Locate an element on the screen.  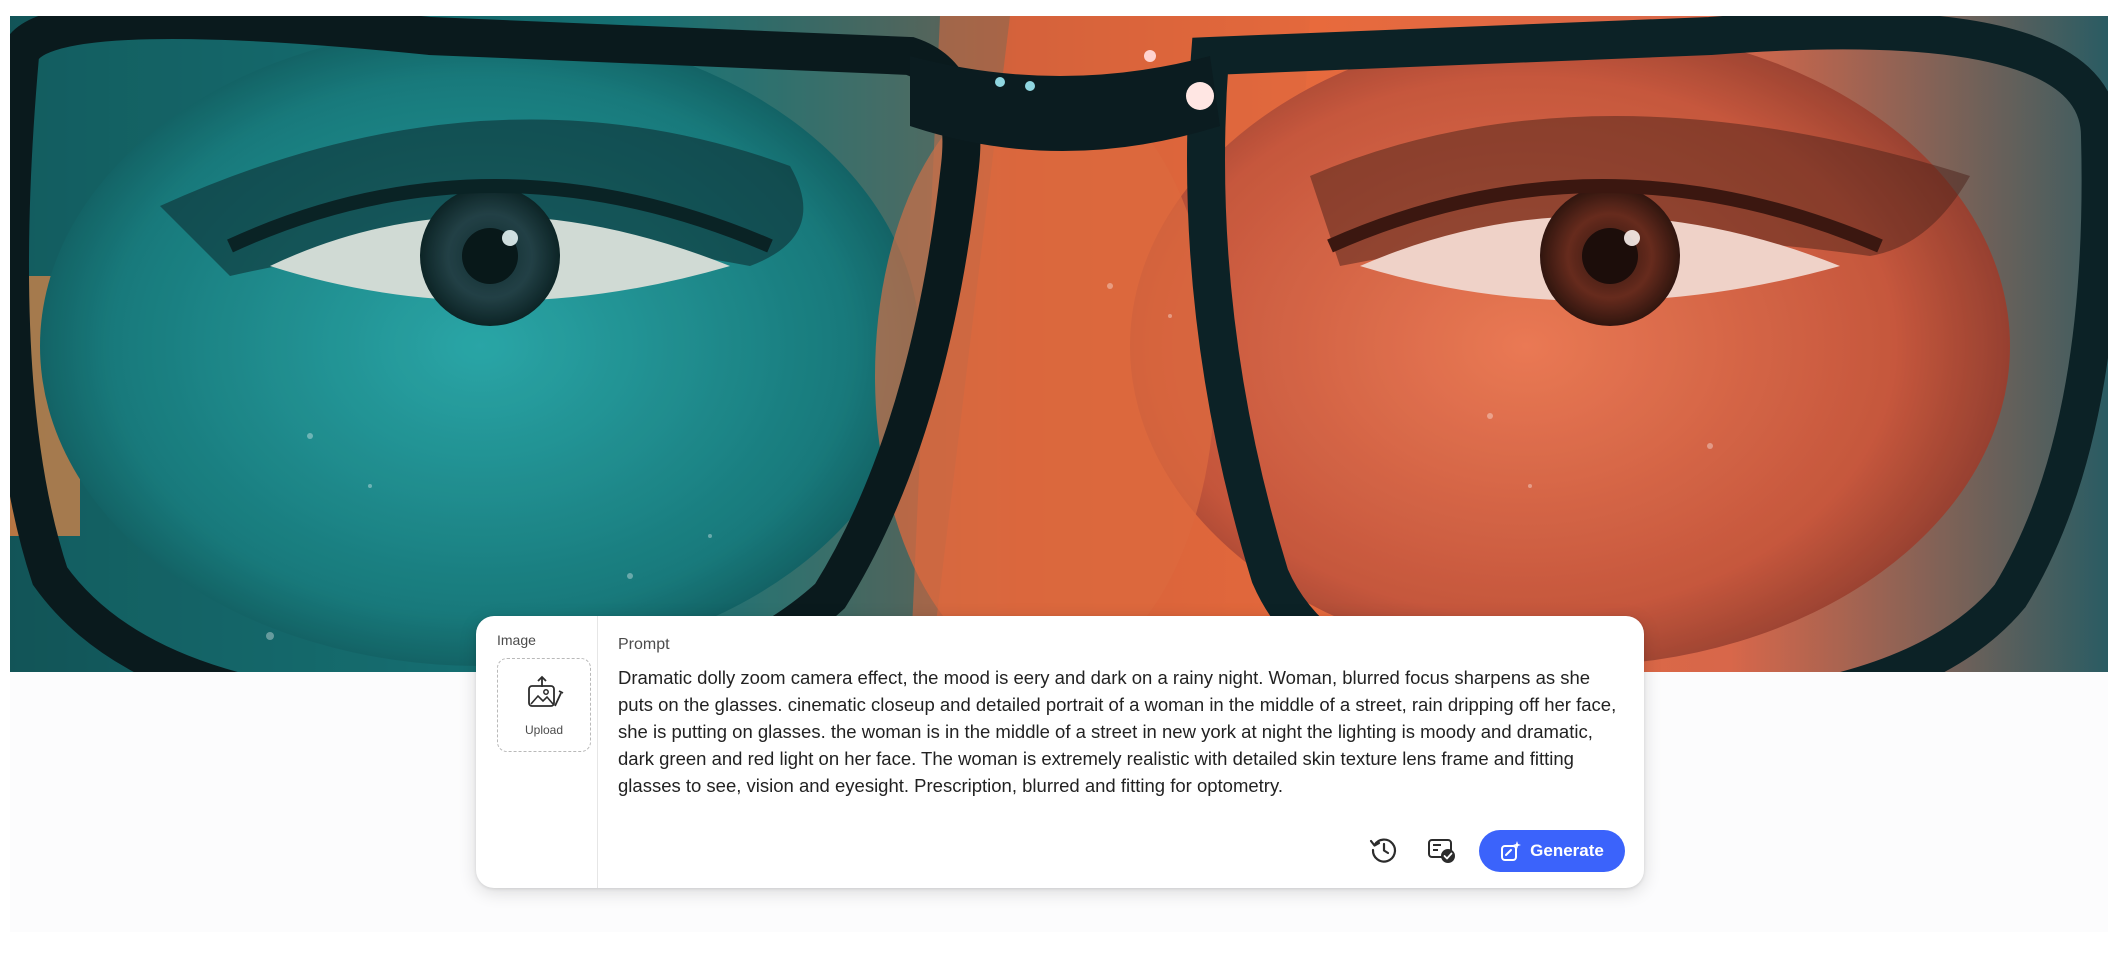
history-button is located at coordinates (1384, 850).